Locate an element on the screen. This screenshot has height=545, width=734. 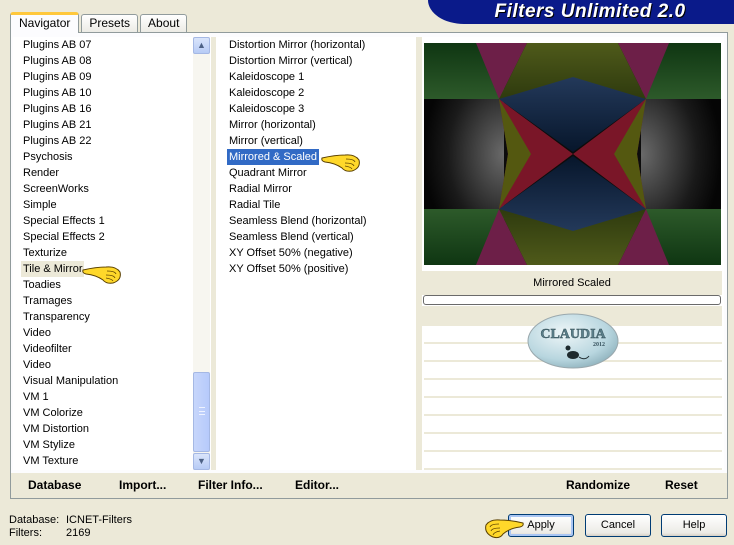
category-item: Plugins AB 10 is located at coordinates (112, 93).